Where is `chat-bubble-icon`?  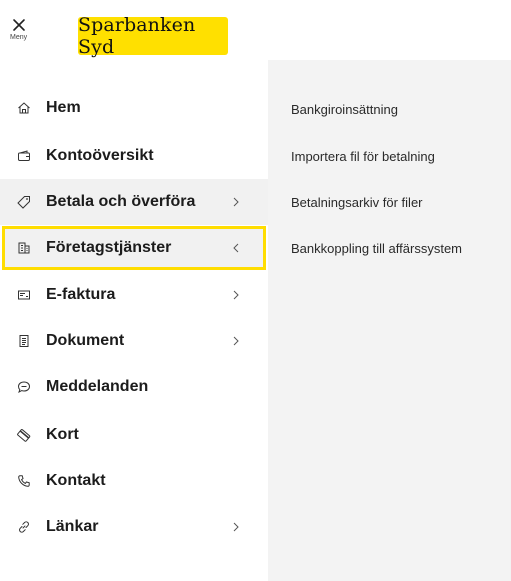
chat-bubble-icon is located at coordinates (24, 387).